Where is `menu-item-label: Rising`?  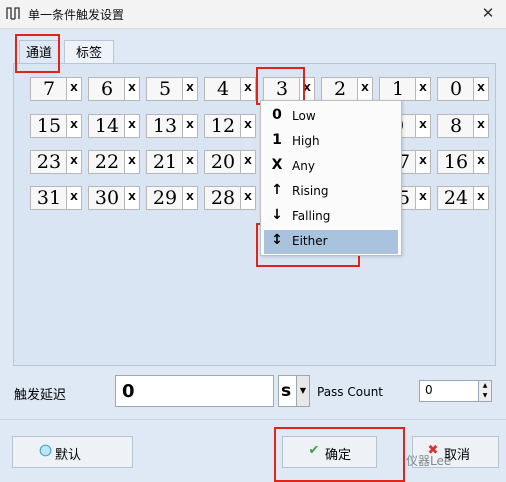
menu-item-label: Rising is located at coordinates (310, 191).